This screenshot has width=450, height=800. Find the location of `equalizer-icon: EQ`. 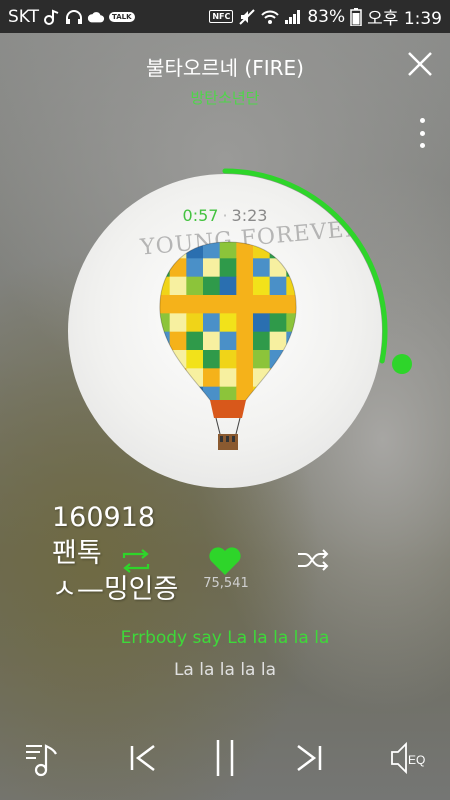

equalizer-icon: EQ is located at coordinates (410, 758).